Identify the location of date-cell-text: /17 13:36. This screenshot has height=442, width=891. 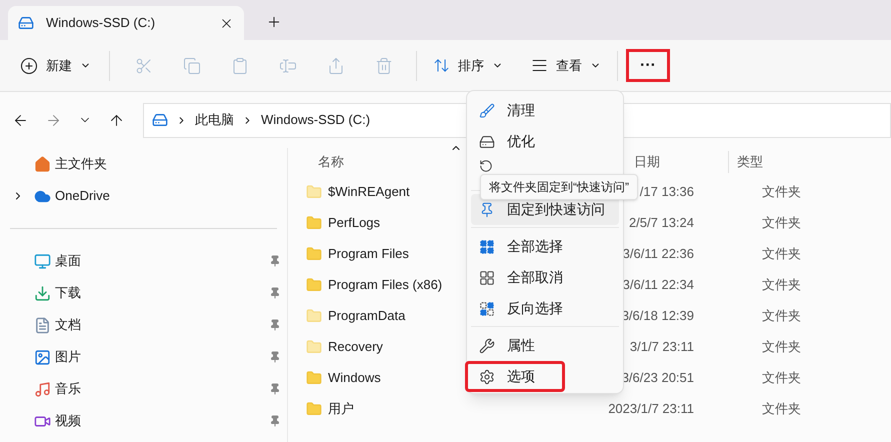
(667, 191).